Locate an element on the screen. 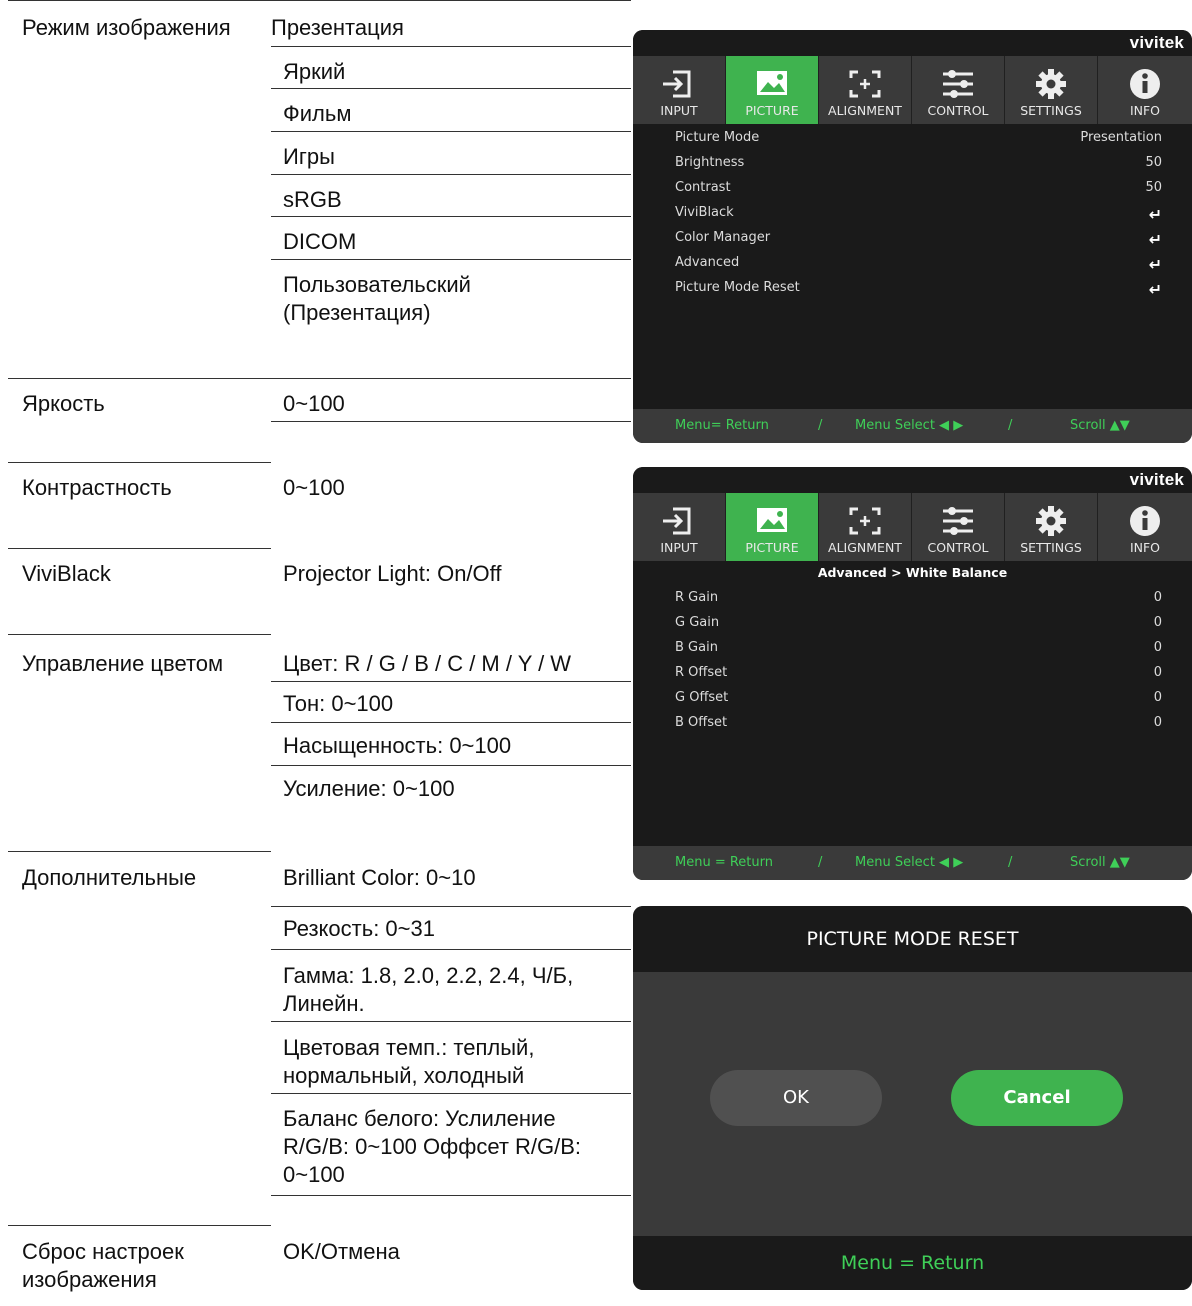 This screenshot has height=1306, width=1192. row-label-picture-mode: Режим изображения is located at coordinates (126, 27).